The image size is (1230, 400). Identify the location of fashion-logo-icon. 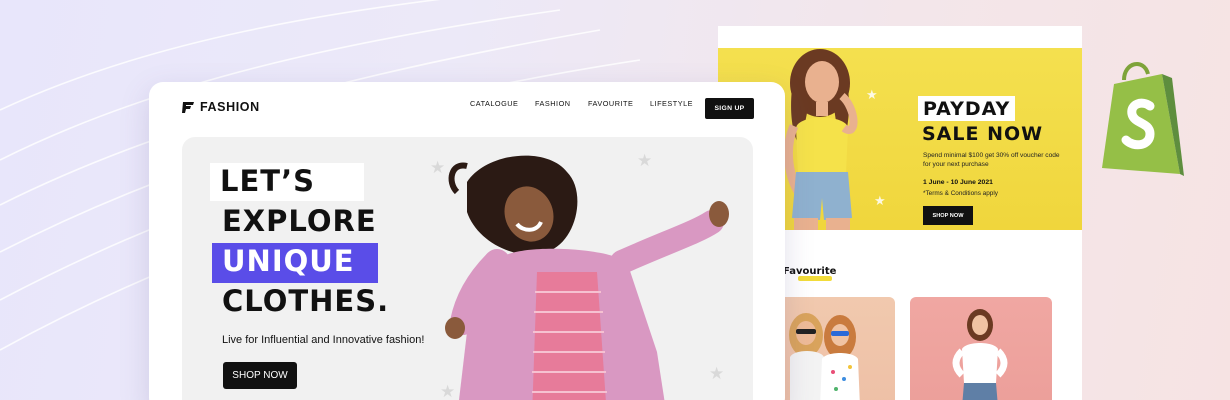
(188, 107).